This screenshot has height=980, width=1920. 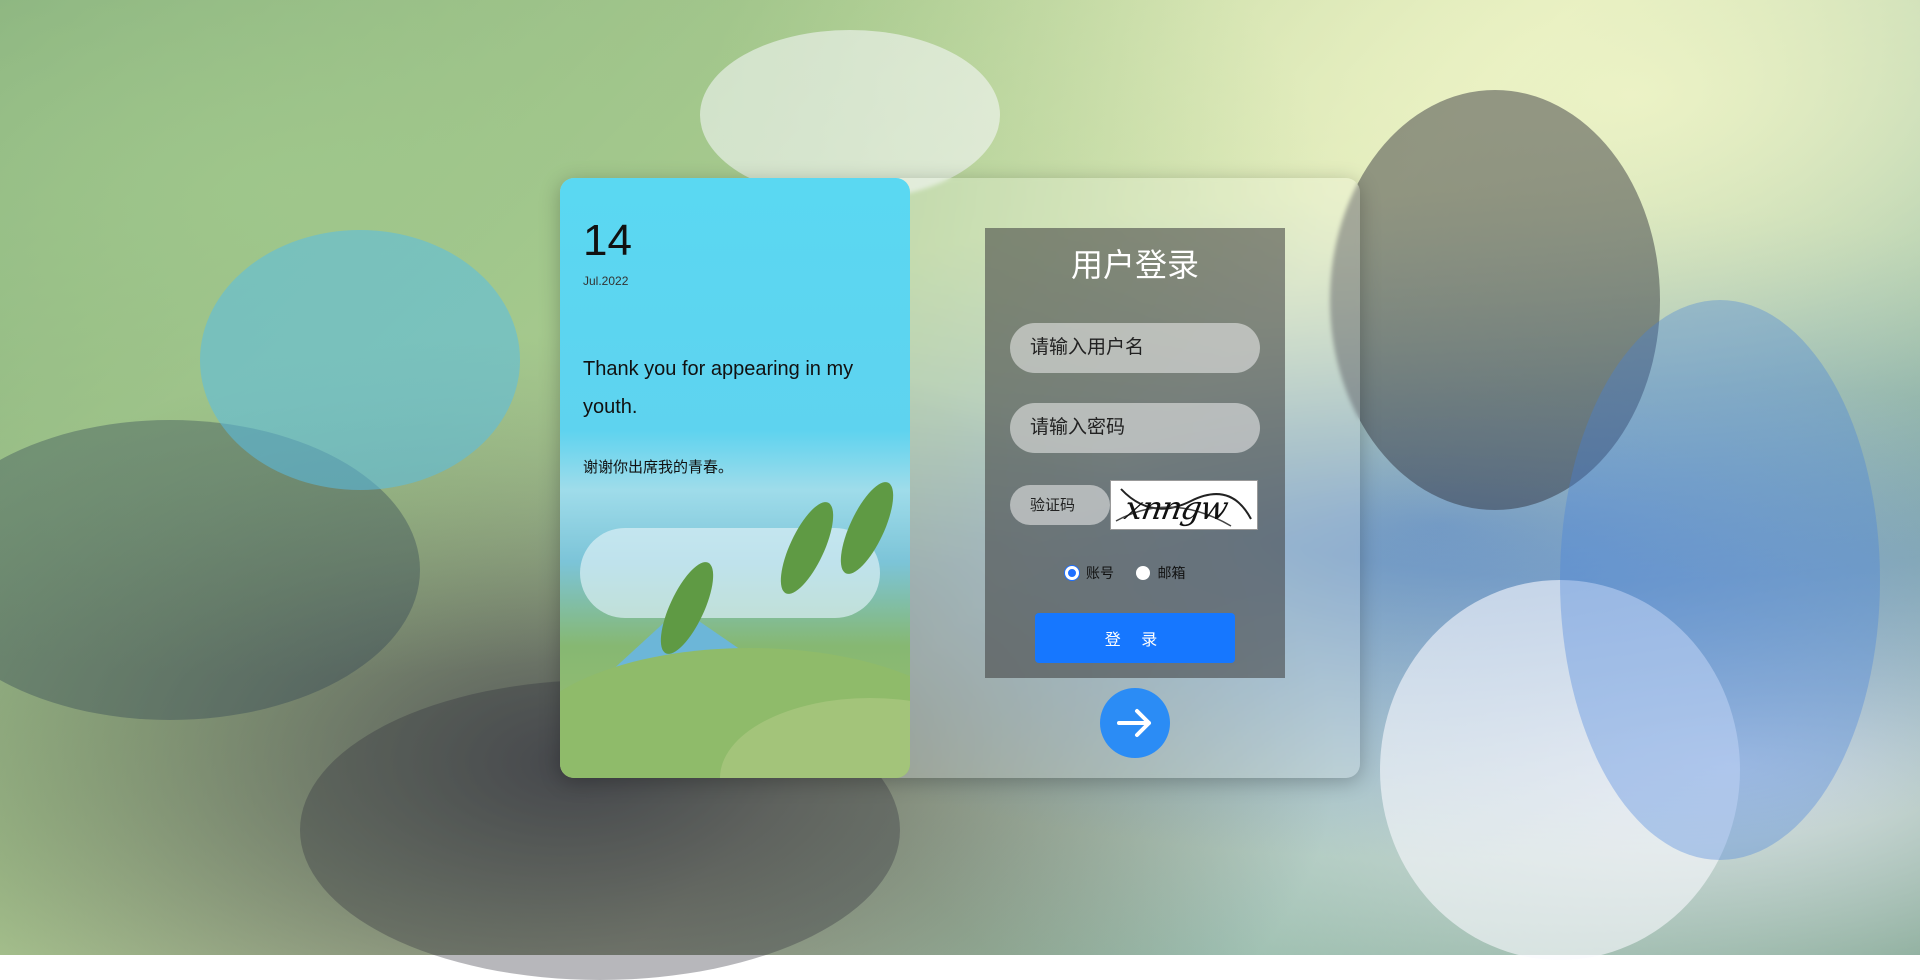 I want to click on captcha-image: xnngw, so click(x=1184, y=505).